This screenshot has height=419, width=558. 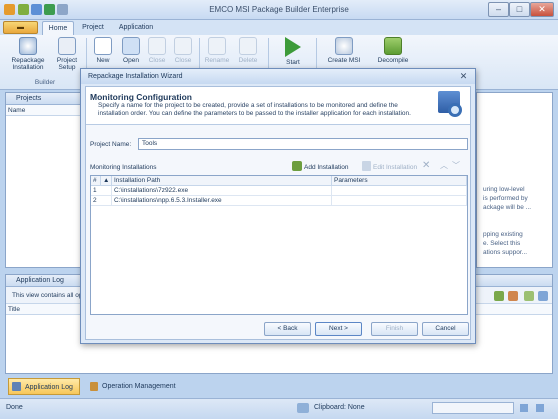 I want to click on repackage-icon, so click(x=28, y=46).